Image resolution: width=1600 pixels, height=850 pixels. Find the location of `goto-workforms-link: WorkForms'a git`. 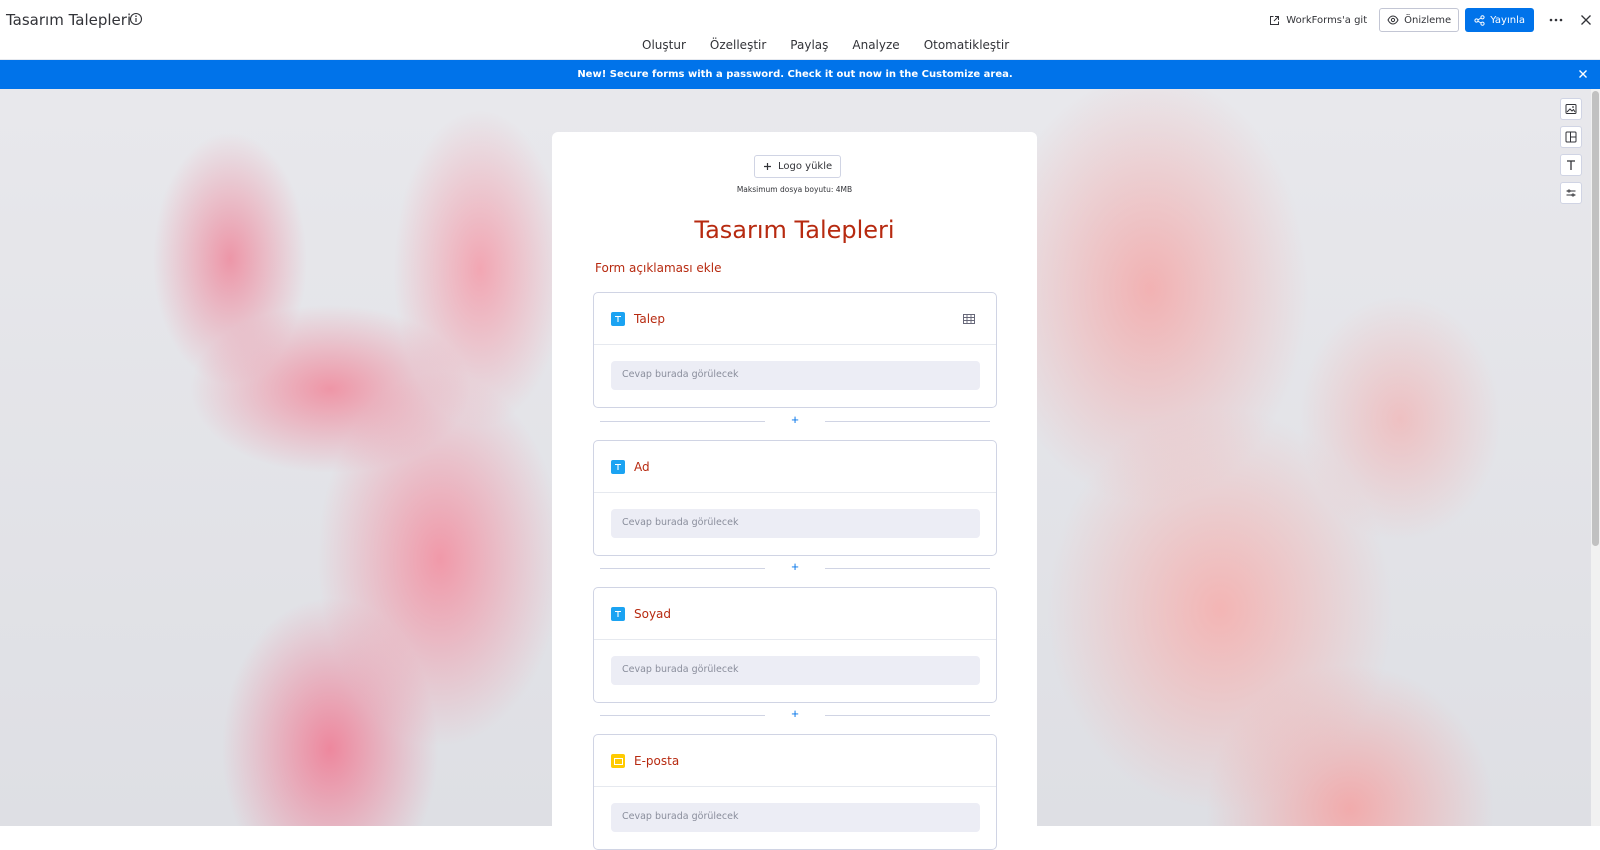

goto-workforms-link: WorkForms'a git is located at coordinates (1318, 20).